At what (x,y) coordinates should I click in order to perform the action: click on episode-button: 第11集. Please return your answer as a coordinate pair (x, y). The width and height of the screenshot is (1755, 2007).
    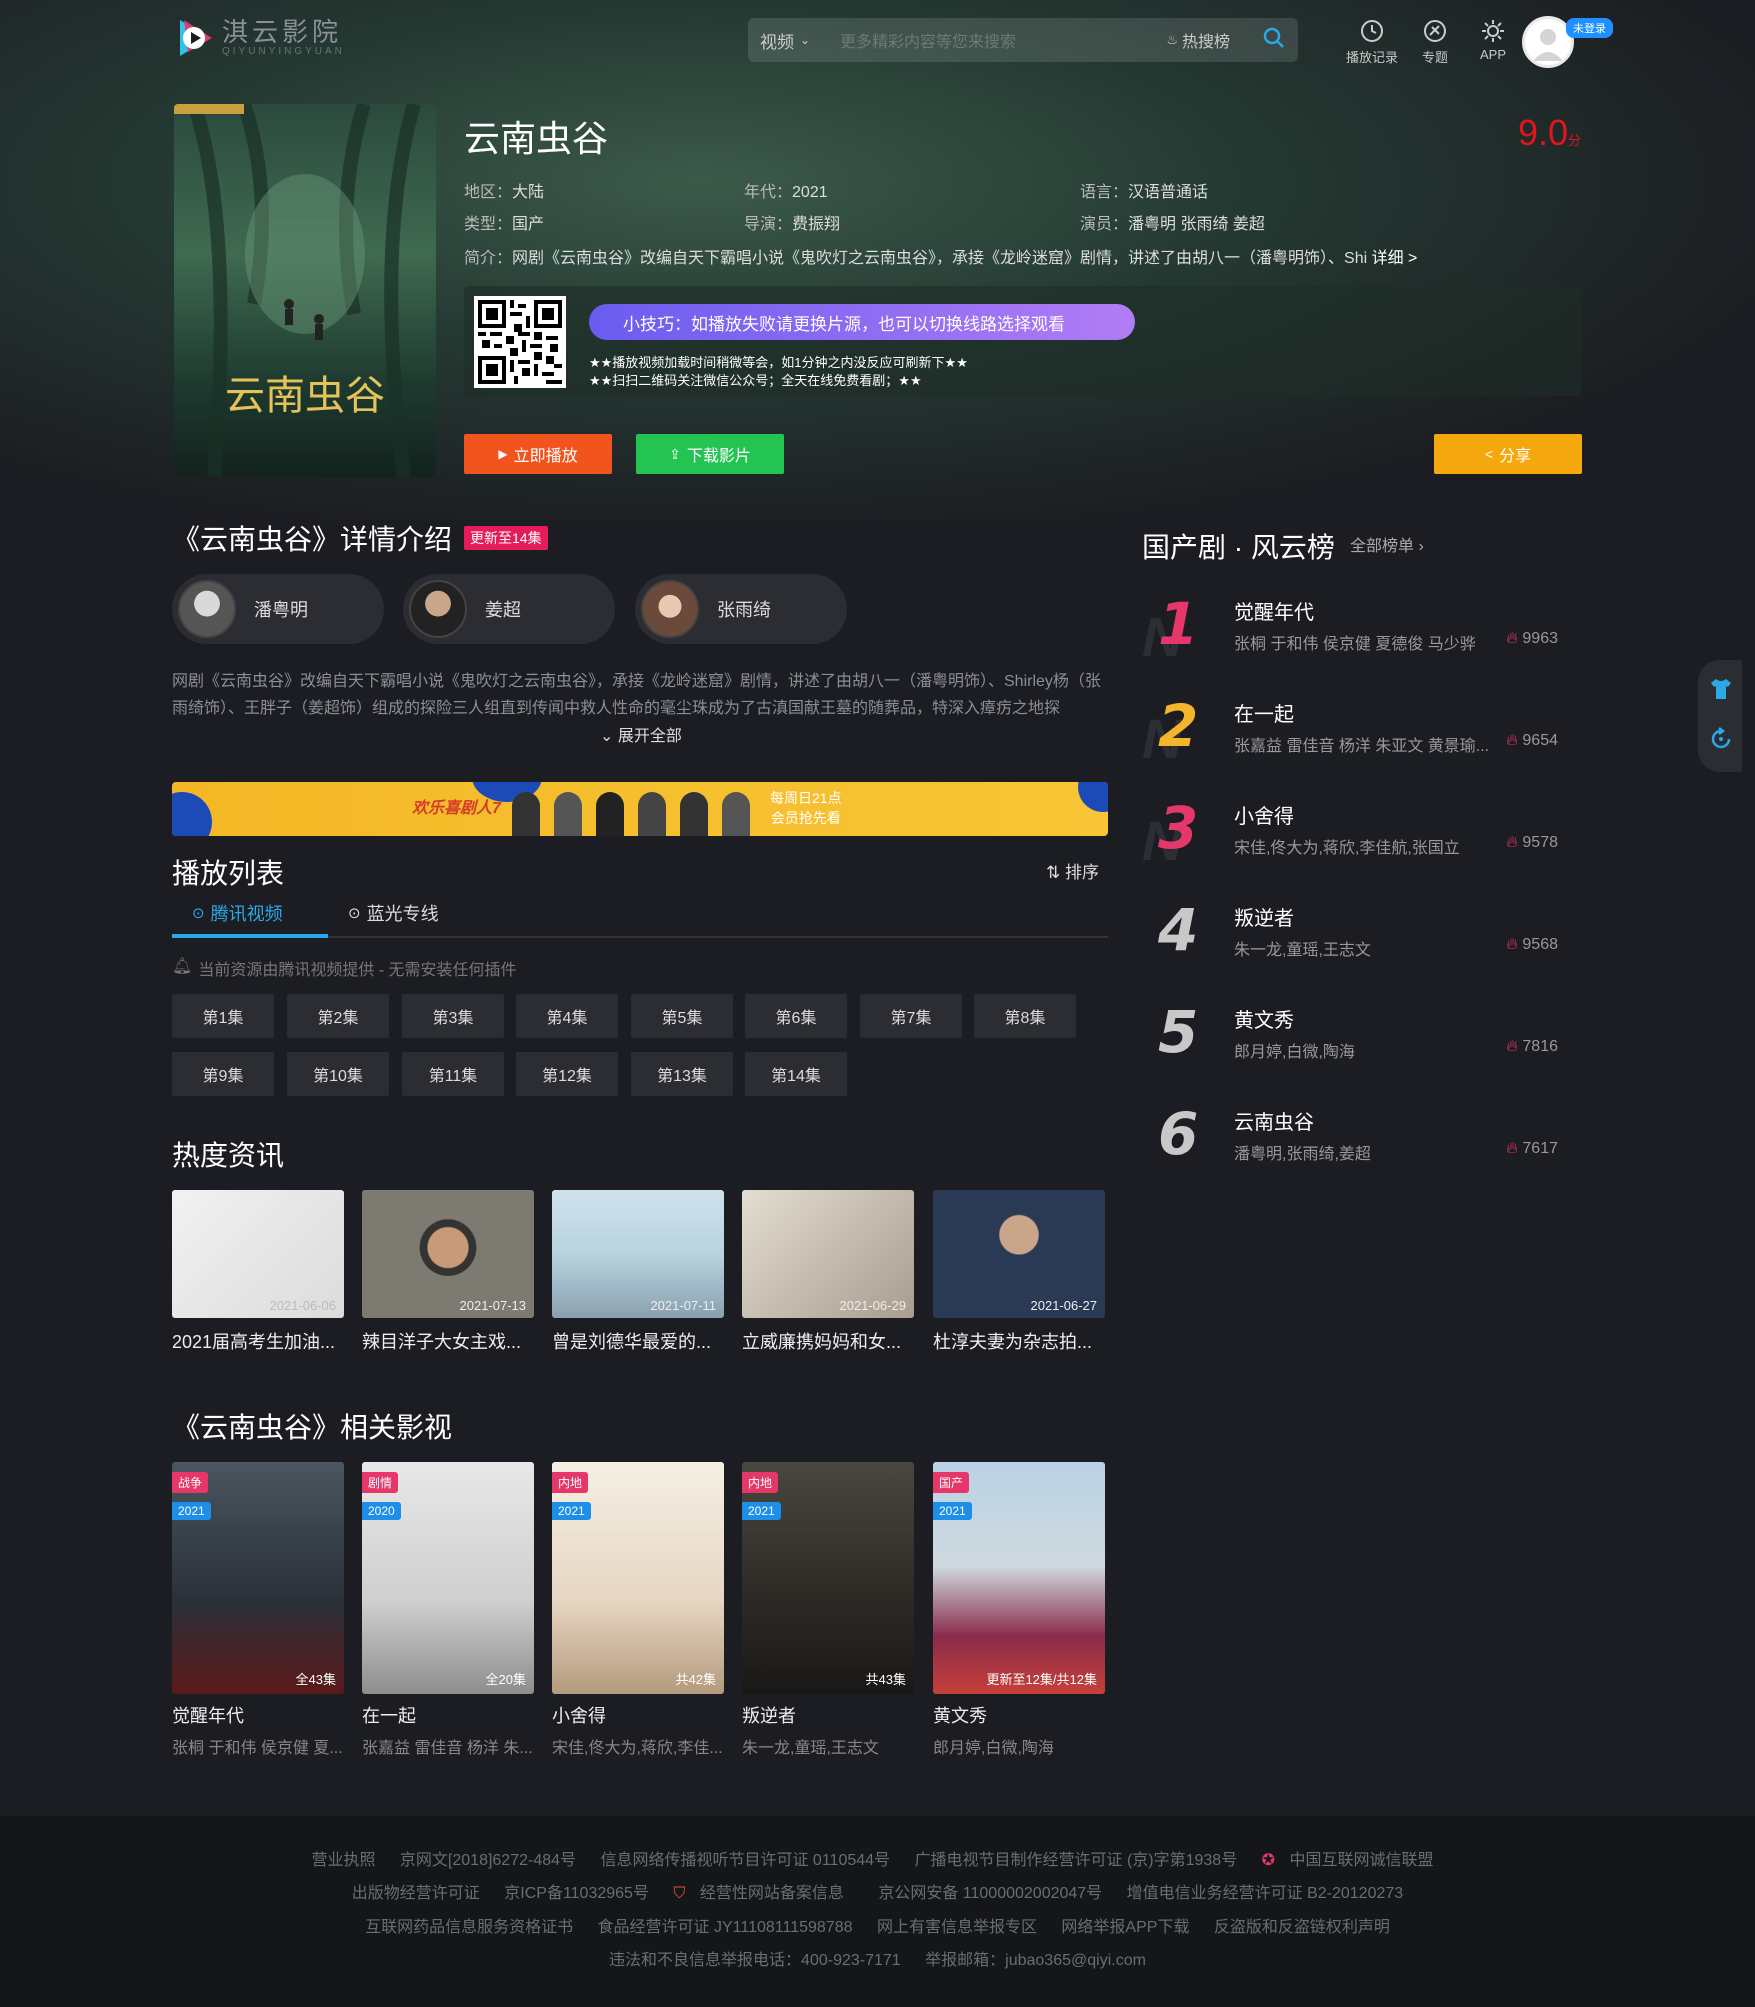
    Looking at the image, I should click on (453, 1074).